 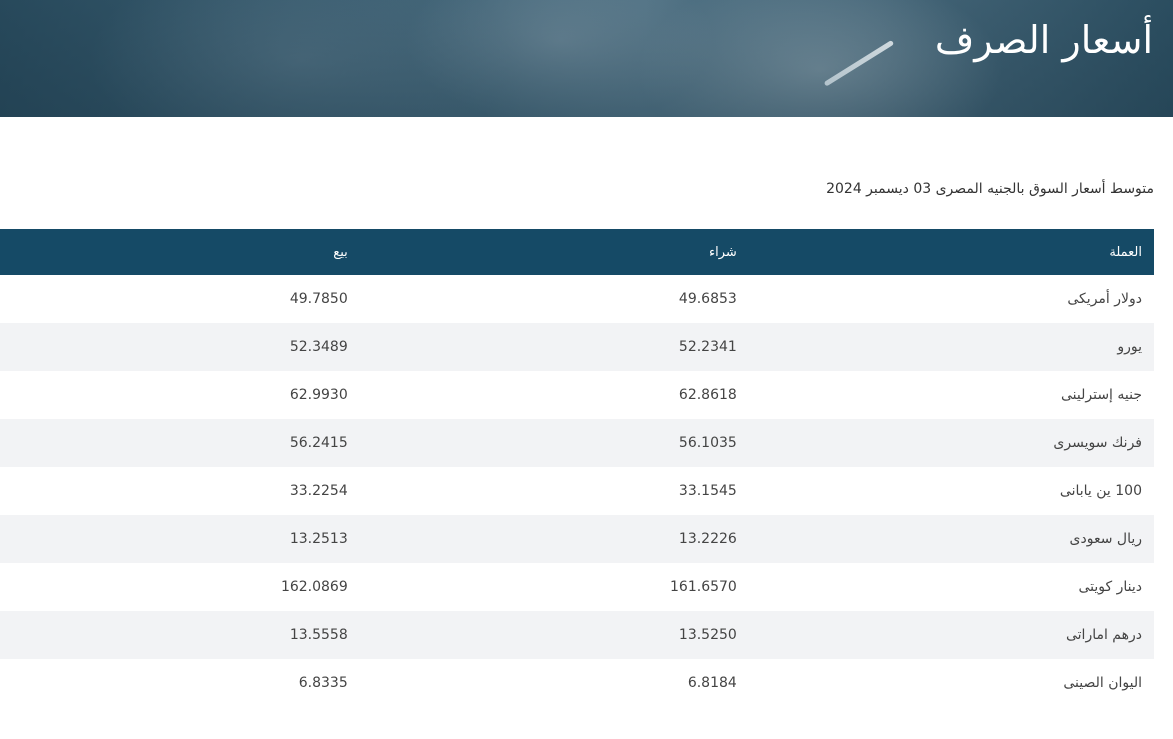 What do you see at coordinates (1105, 539) in the screenshot?
I see `currency-name: ريال سعودى` at bounding box center [1105, 539].